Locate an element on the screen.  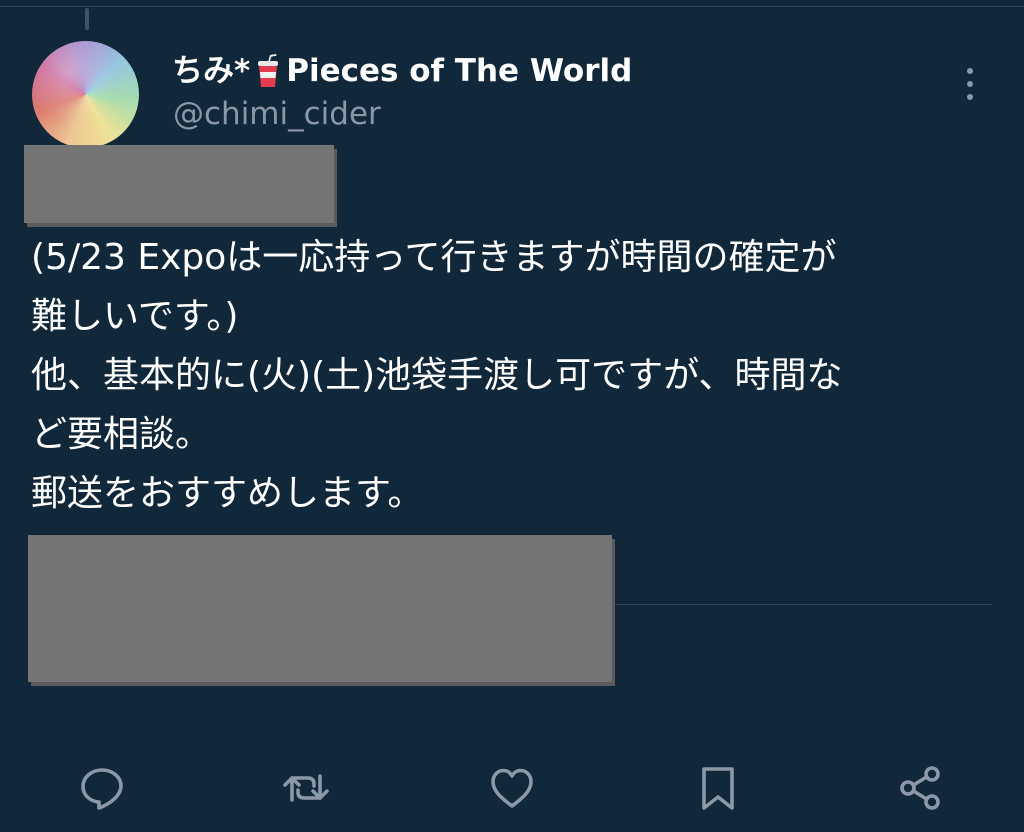
post-text-line: 郵送をおすすめします。 is located at coordinates (227, 493).